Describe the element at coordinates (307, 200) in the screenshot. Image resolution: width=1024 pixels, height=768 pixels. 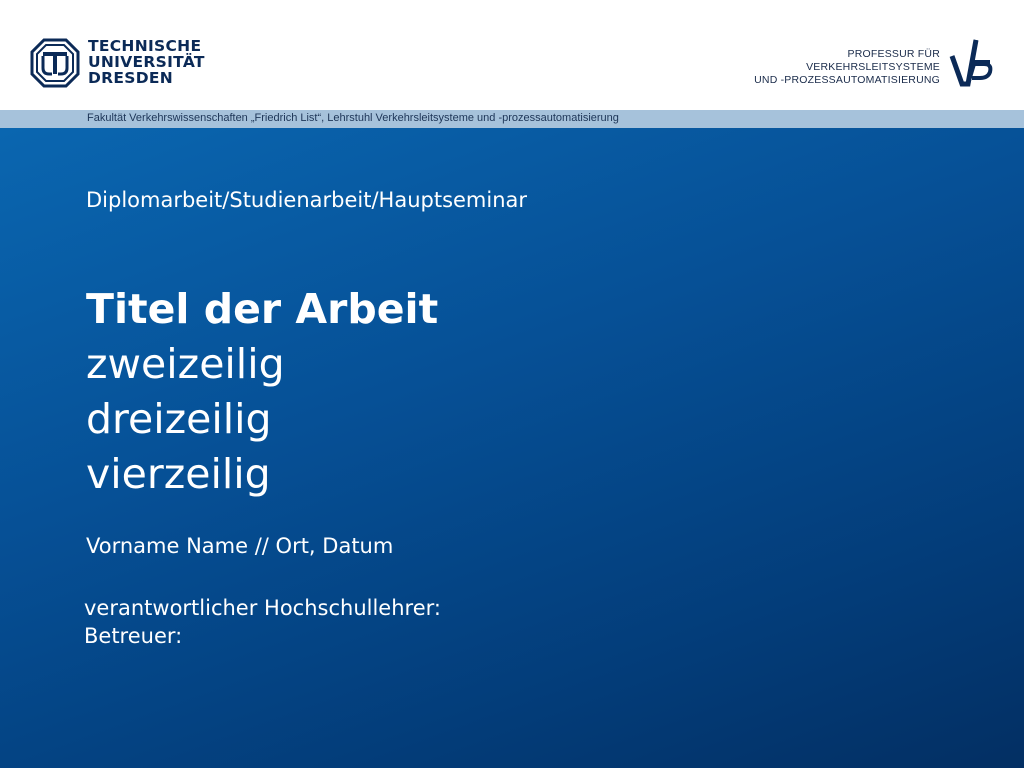
I see `slide-subtitle: Diplomarbeit/Studienarbeit/Hauptseminar` at that location.